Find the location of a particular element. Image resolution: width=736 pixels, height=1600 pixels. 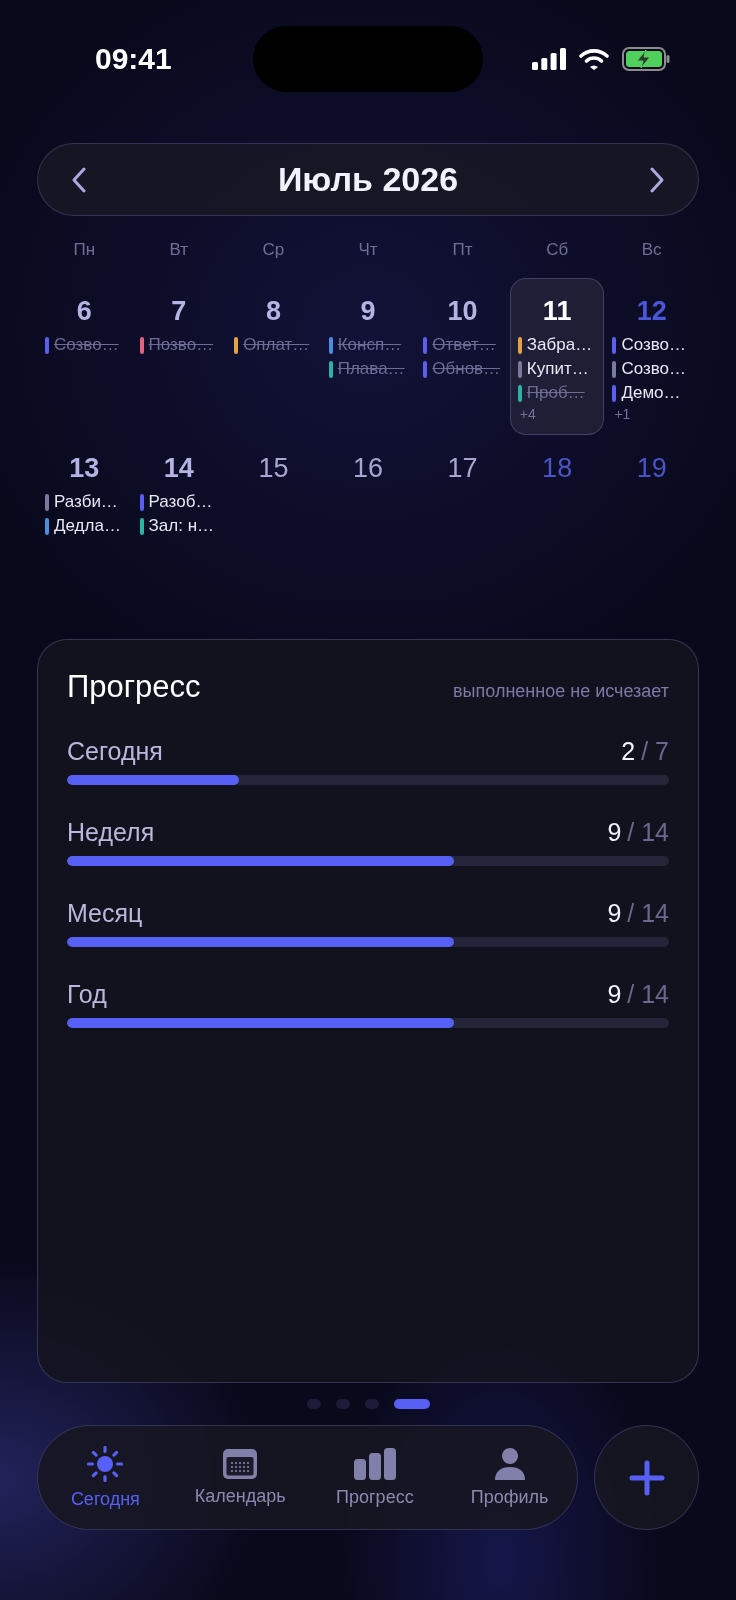

status-time: 09:41 is located at coordinates (133, 59).